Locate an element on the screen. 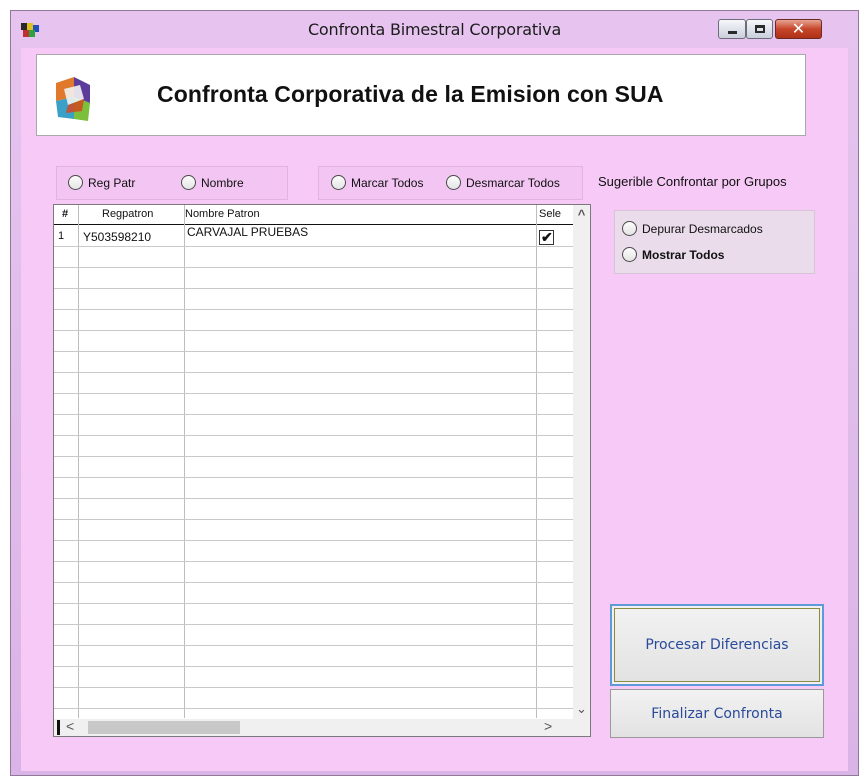 This screenshot has height=778, width=860. radio-nombre: Nombre is located at coordinates (212, 182).